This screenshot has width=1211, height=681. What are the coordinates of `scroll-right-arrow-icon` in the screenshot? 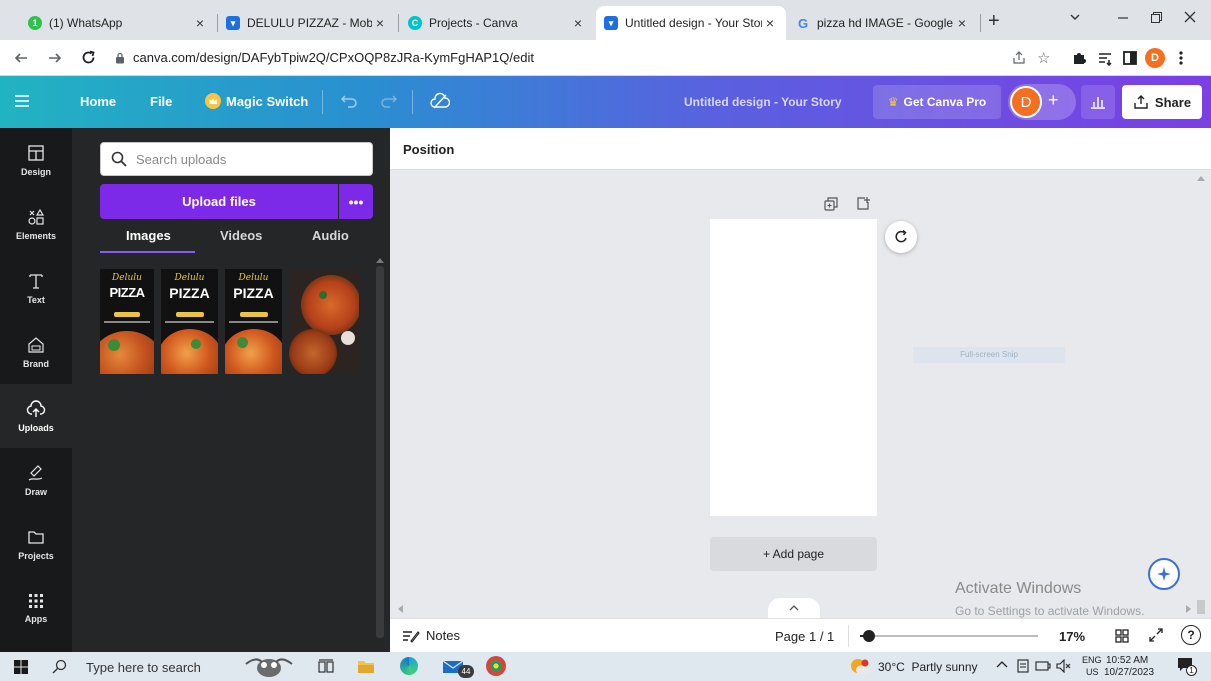 It's located at (1188, 609).